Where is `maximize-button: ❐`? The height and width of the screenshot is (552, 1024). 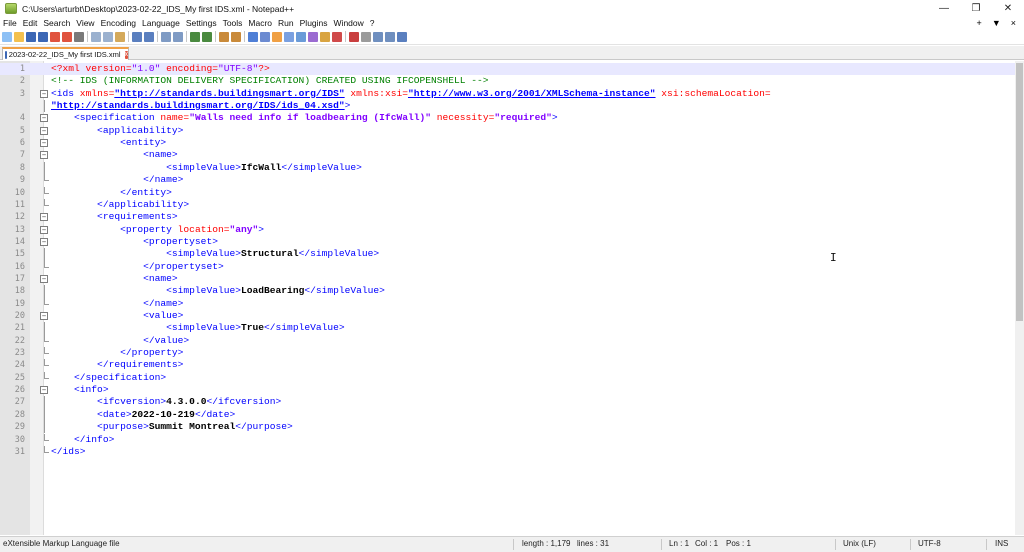
maximize-button: ❐ is located at coordinates (976, 8).